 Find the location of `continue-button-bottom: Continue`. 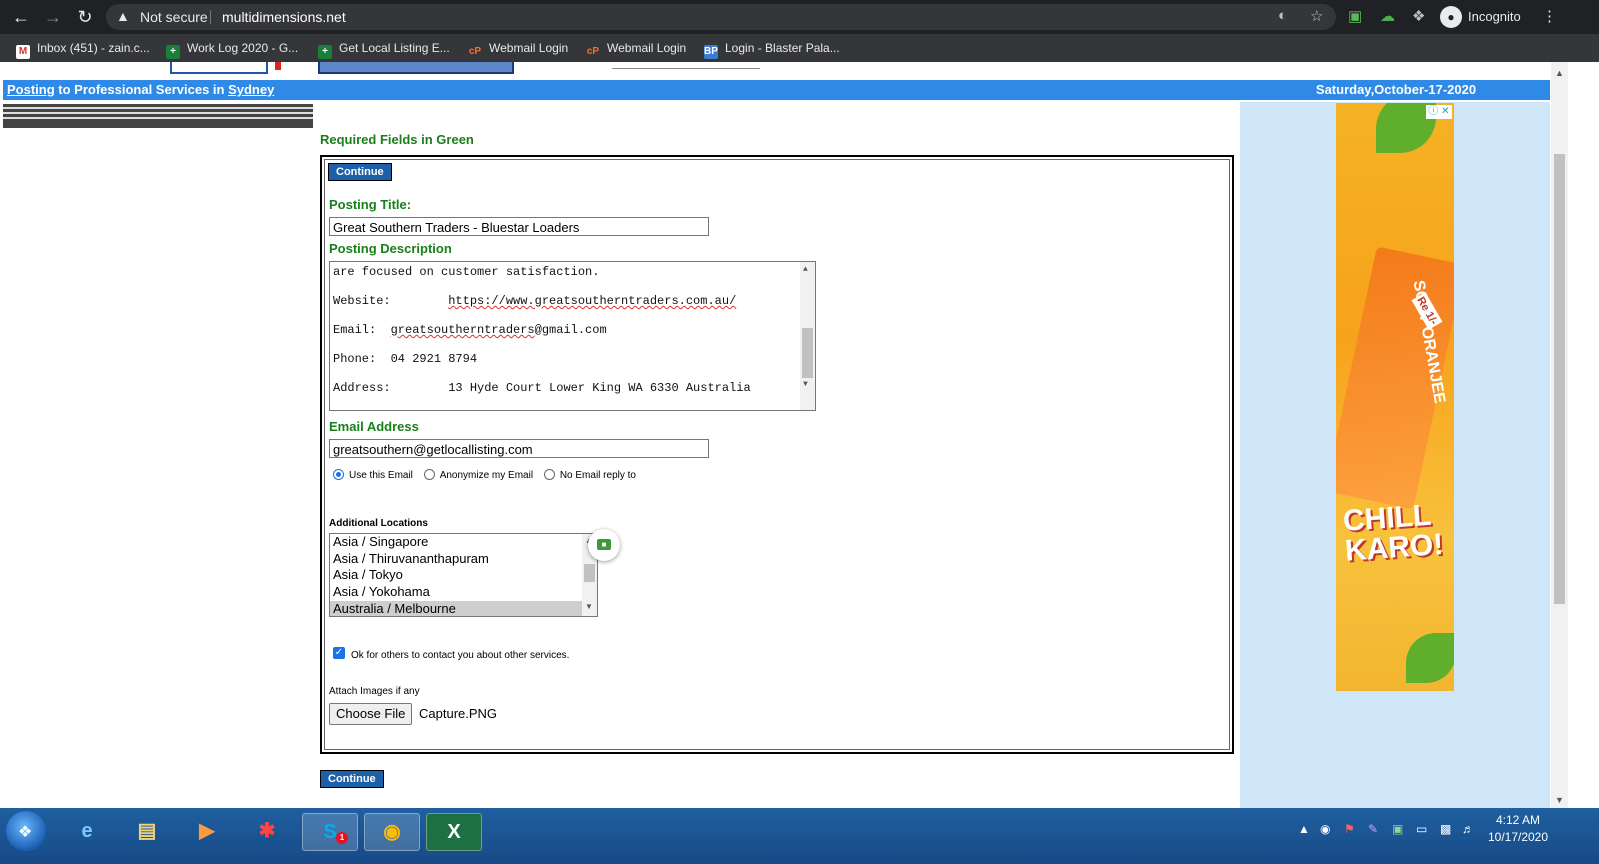

continue-button-bottom: Continue is located at coordinates (352, 779).